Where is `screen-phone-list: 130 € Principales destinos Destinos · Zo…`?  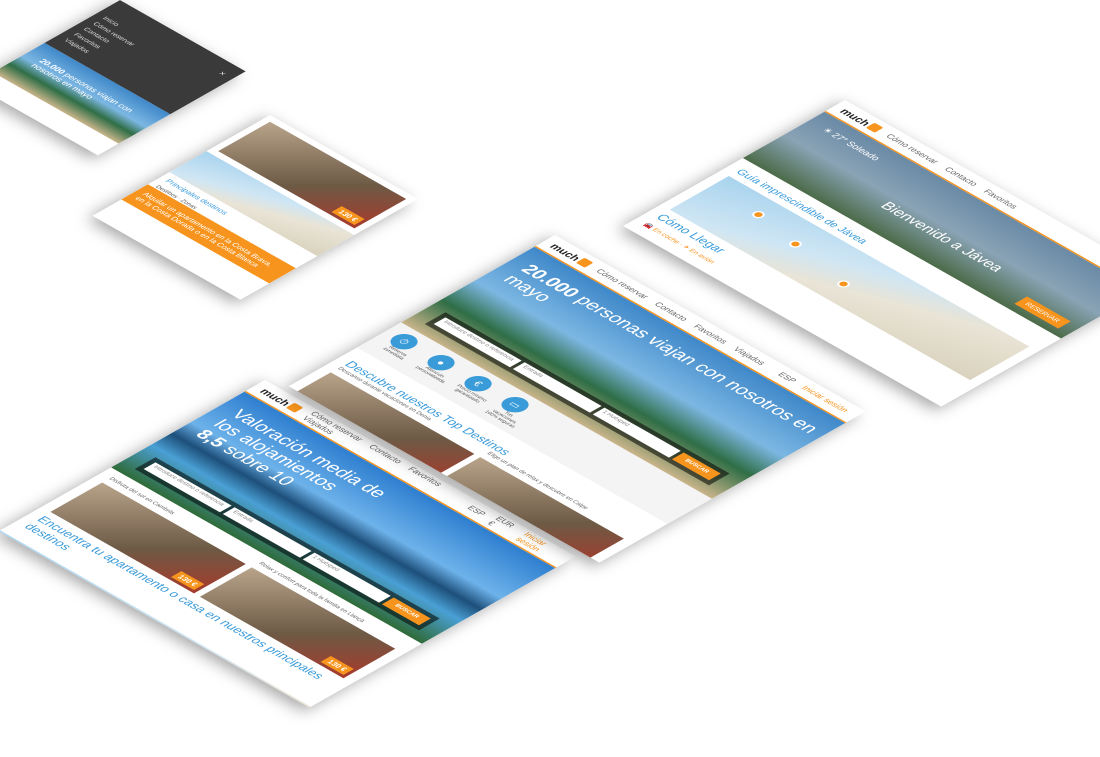 screen-phone-list: 130 € Principales destinos Destinos · Zo… is located at coordinates (255, 207).